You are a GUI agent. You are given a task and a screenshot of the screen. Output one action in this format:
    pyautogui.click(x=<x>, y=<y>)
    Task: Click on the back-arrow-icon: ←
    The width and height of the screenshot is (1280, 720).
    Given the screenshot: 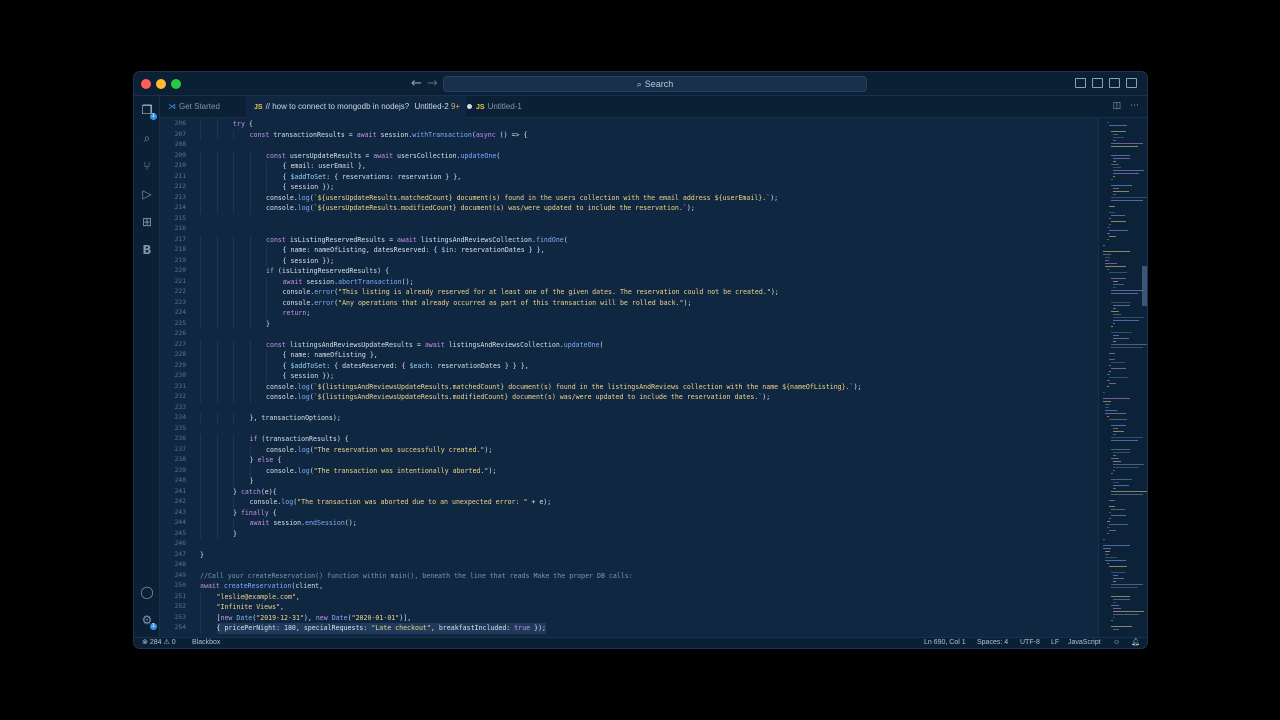 What is the action you would take?
    pyautogui.click(x=416, y=83)
    